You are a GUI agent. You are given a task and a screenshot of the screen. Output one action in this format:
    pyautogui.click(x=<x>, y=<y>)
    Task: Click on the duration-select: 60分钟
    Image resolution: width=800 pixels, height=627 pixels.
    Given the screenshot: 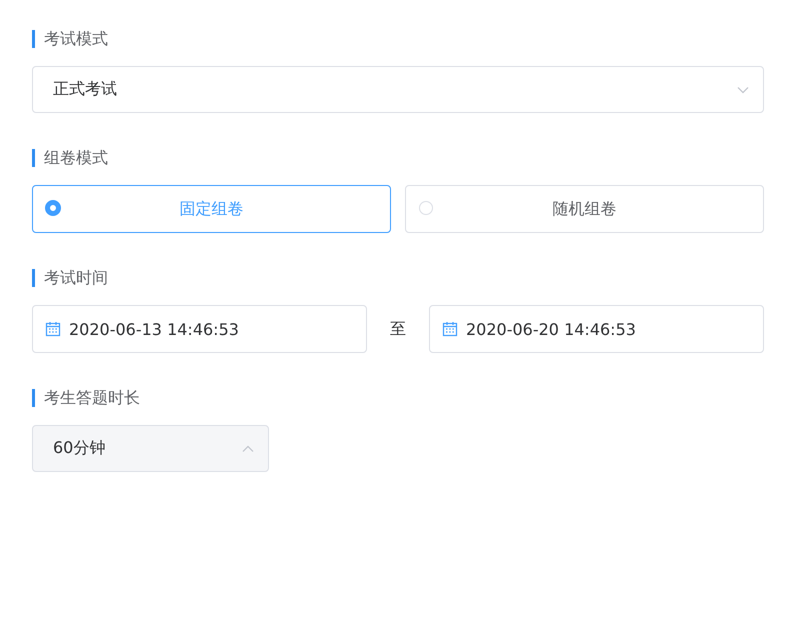 What is the action you would take?
    pyautogui.click(x=150, y=448)
    